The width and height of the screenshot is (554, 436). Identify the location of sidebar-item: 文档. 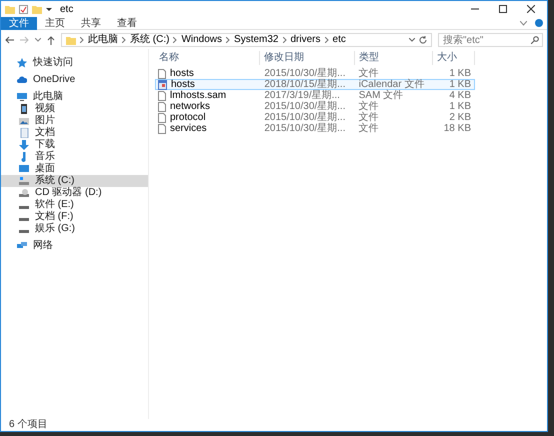
(74, 133).